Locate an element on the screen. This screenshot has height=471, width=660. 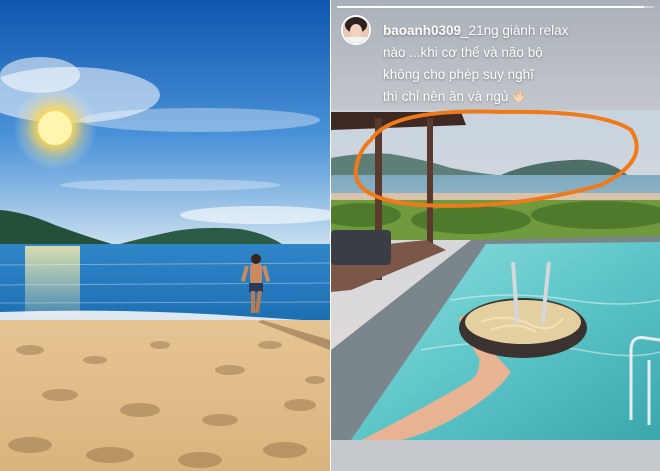
sun-core is located at coordinates (55, 128).